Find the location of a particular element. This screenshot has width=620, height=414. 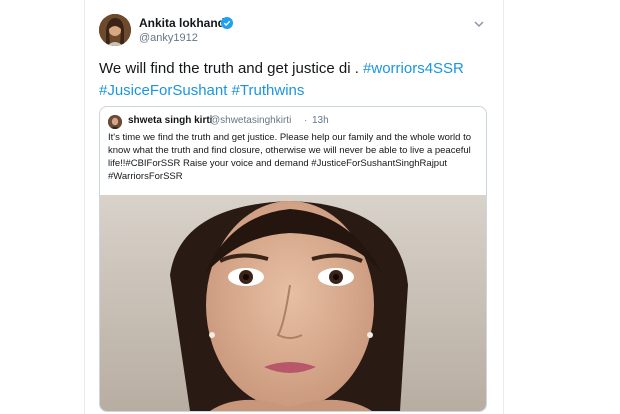

quoted-author-avatar is located at coordinates (115, 122).